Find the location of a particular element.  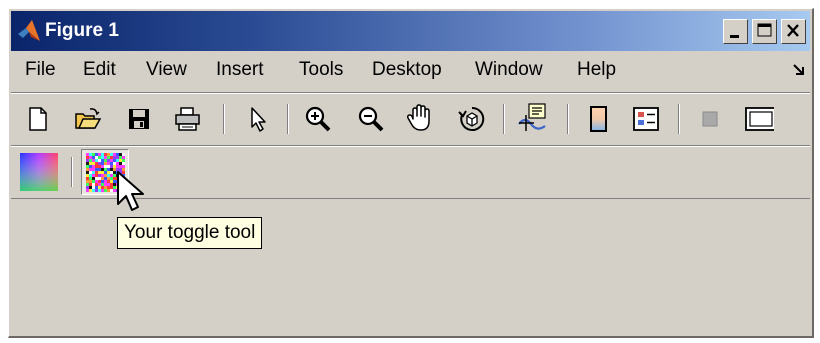

zoom-in-icon is located at coordinates (318, 119).